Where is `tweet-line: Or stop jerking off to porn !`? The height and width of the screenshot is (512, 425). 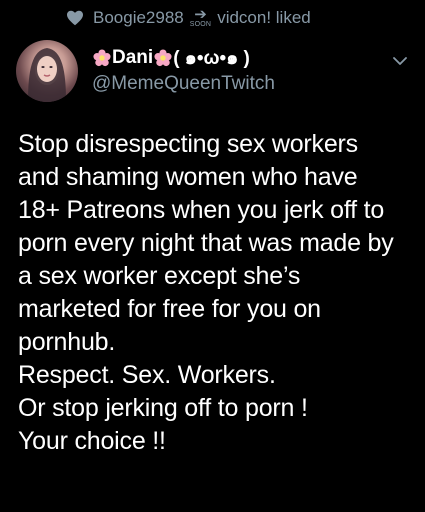 tweet-line: Or stop jerking off to porn ! is located at coordinates (163, 408).